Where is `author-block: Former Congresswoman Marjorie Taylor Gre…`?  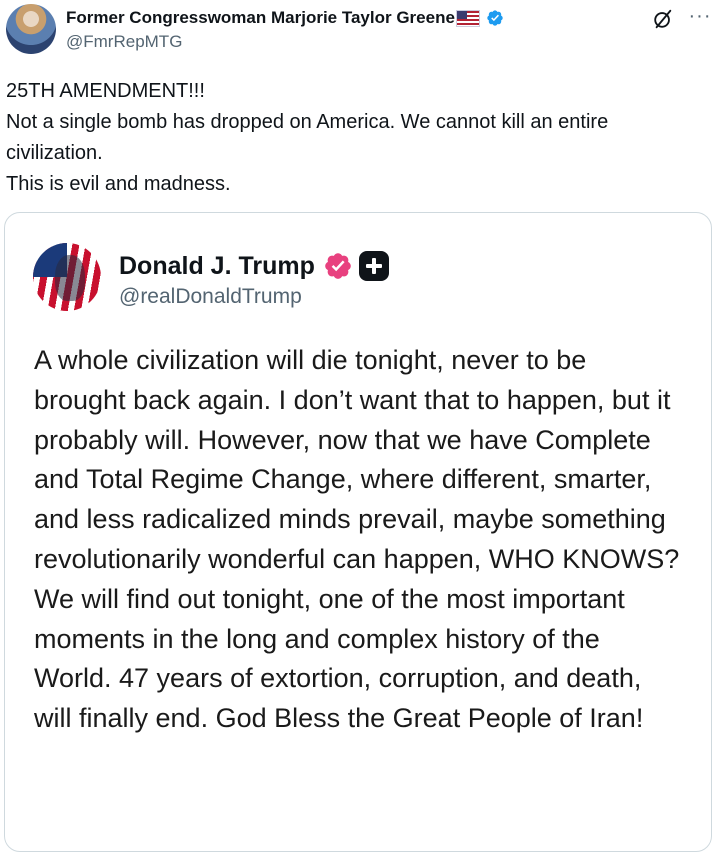
author-block: Former Congresswoman Marjorie Taylor Gre… is located at coordinates (346, 29).